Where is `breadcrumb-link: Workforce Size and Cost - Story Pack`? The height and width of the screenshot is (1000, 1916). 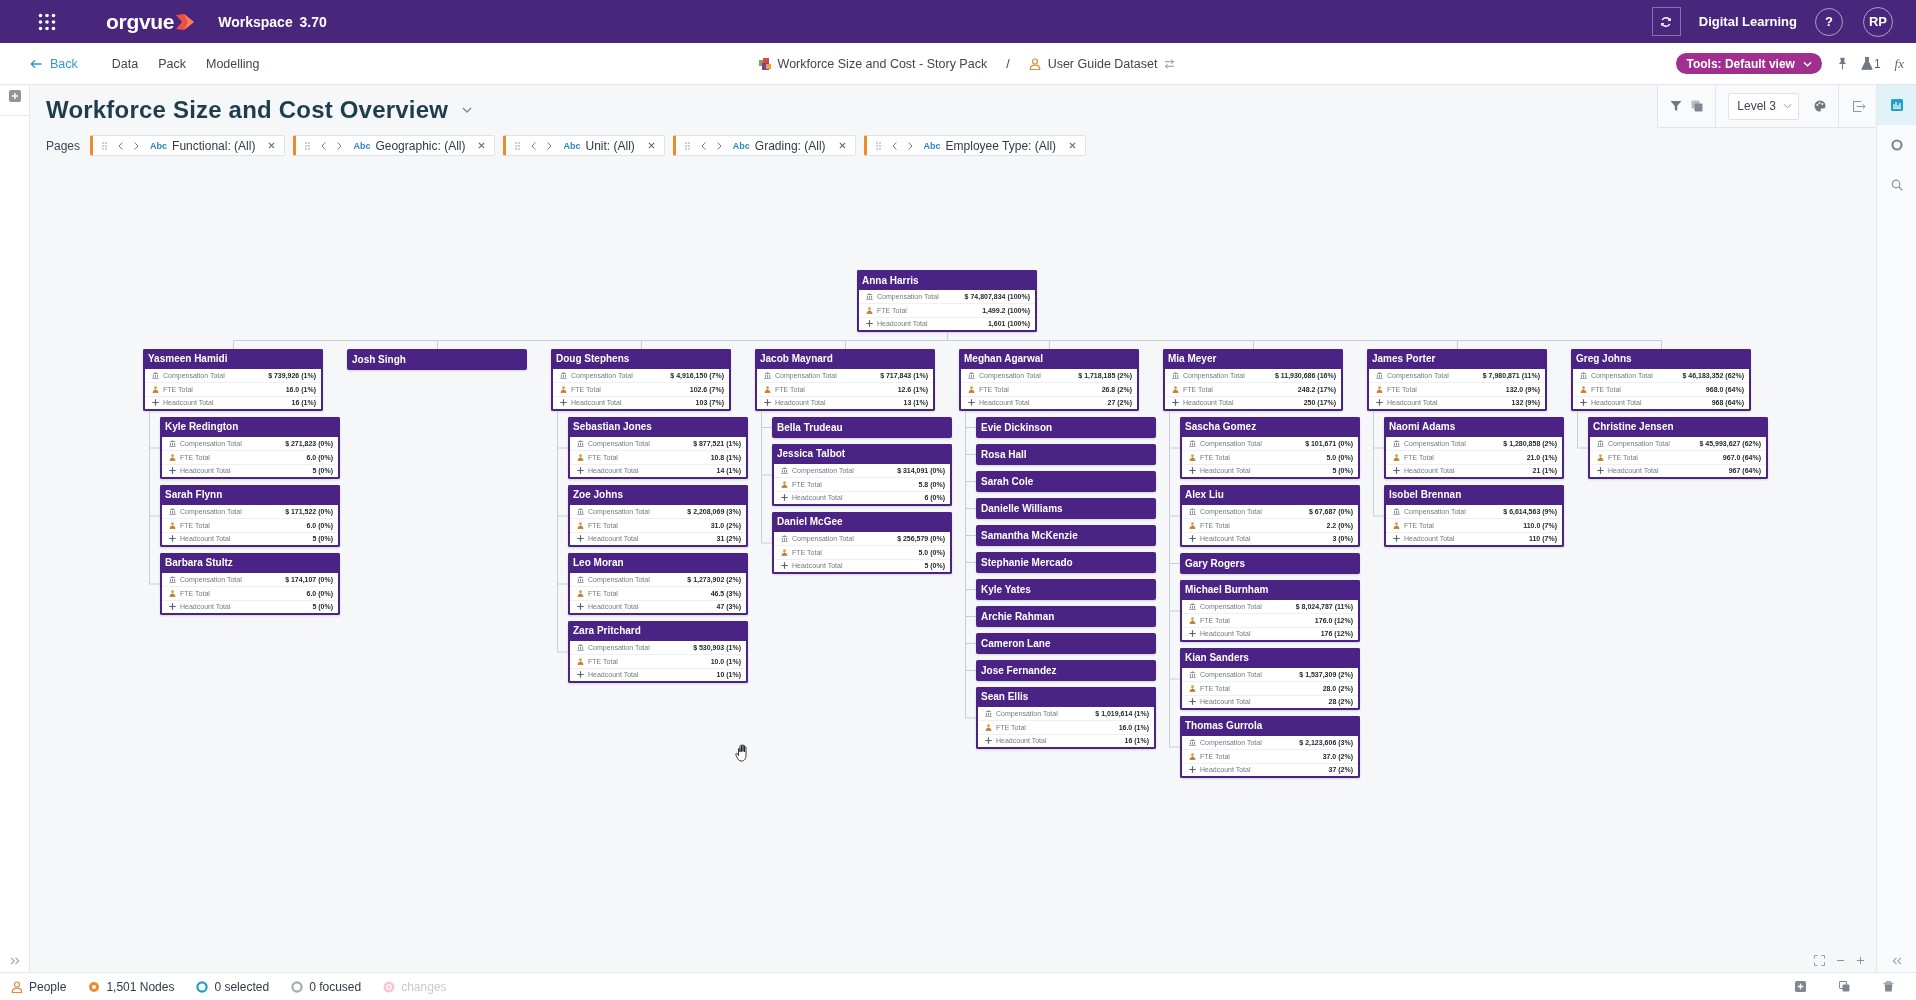 breadcrumb-link: Workforce Size and Cost - Story Pack is located at coordinates (882, 63).